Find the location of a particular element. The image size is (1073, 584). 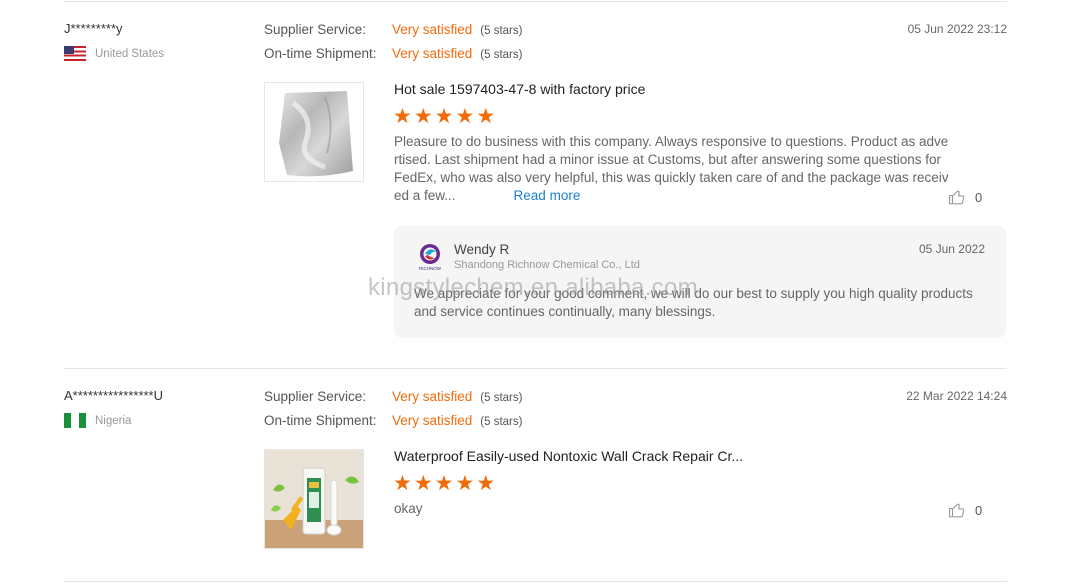

read-more-link: Read more is located at coordinates (547, 195).